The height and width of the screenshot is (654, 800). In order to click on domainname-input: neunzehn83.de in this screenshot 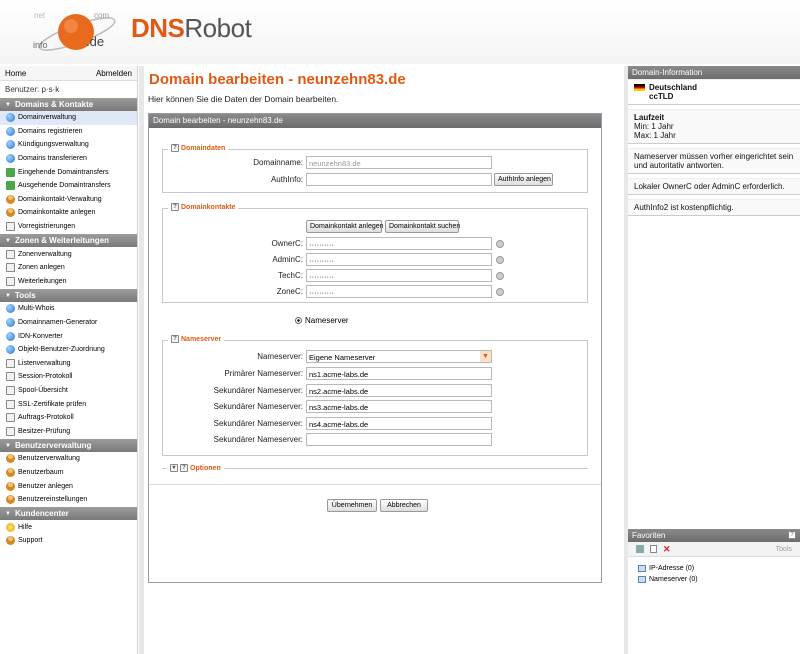, I will do `click(399, 162)`.